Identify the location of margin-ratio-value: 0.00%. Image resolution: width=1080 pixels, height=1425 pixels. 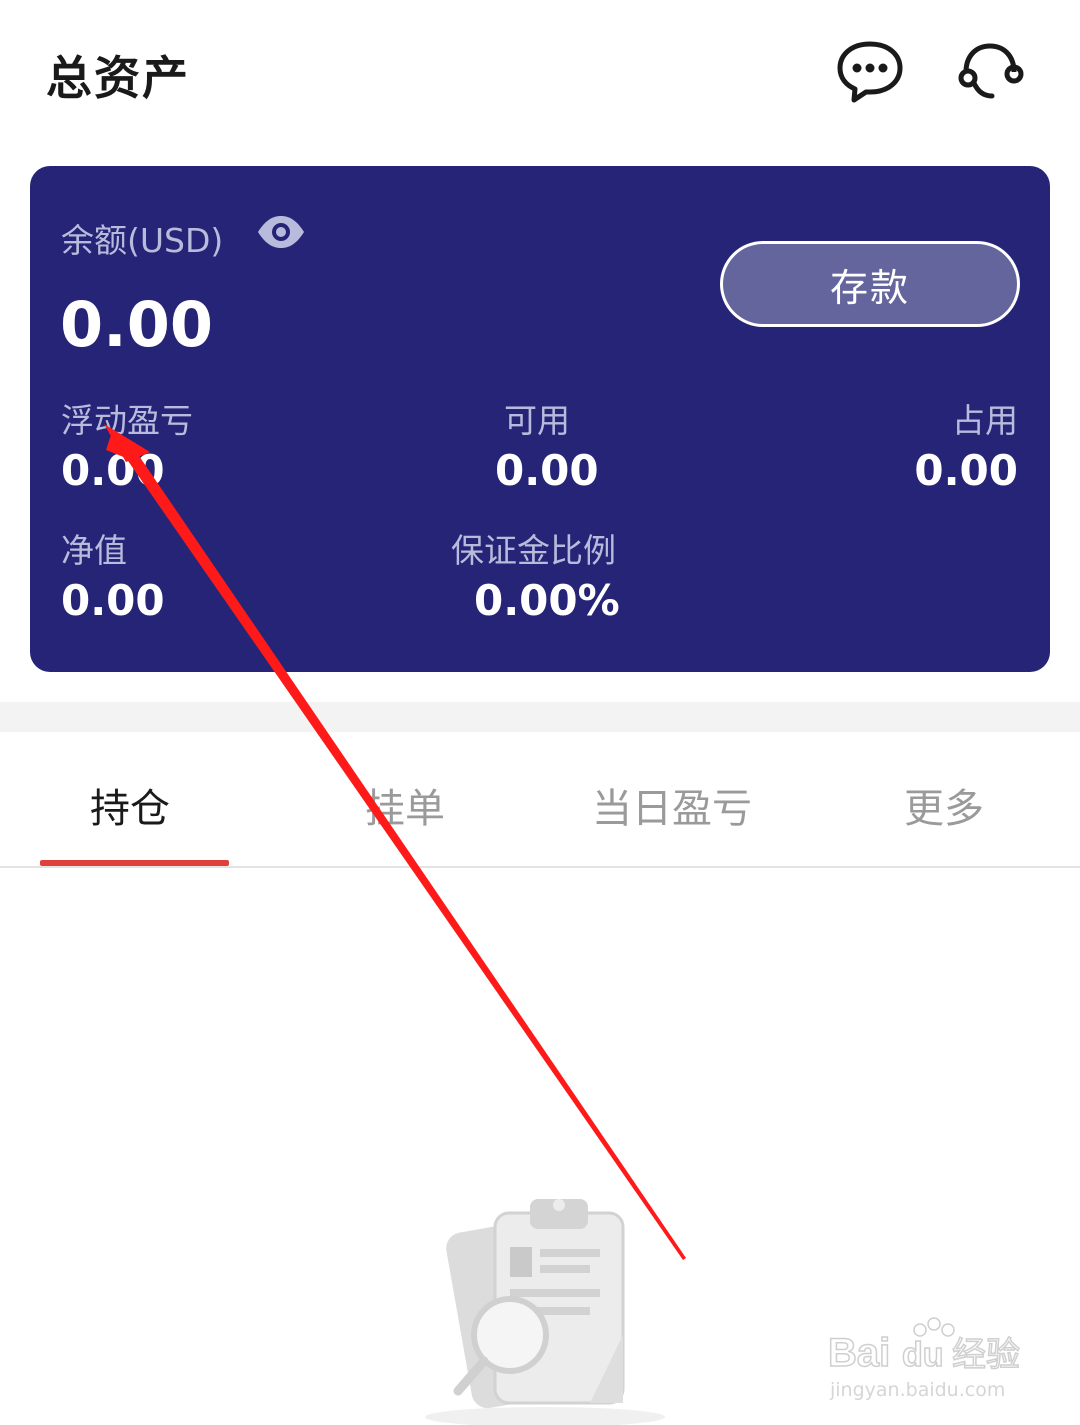
(547, 600).